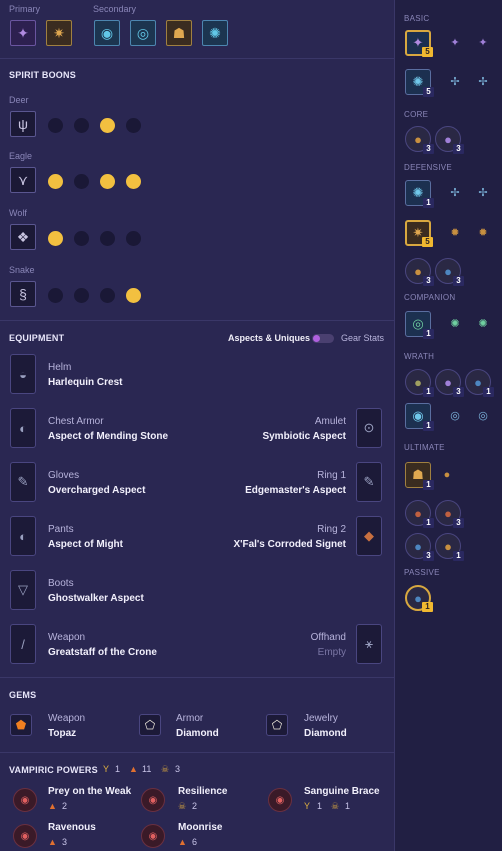  Describe the element at coordinates (419, 325) in the screenshot. I see `companion-skill-icon: ◎ 1` at that location.